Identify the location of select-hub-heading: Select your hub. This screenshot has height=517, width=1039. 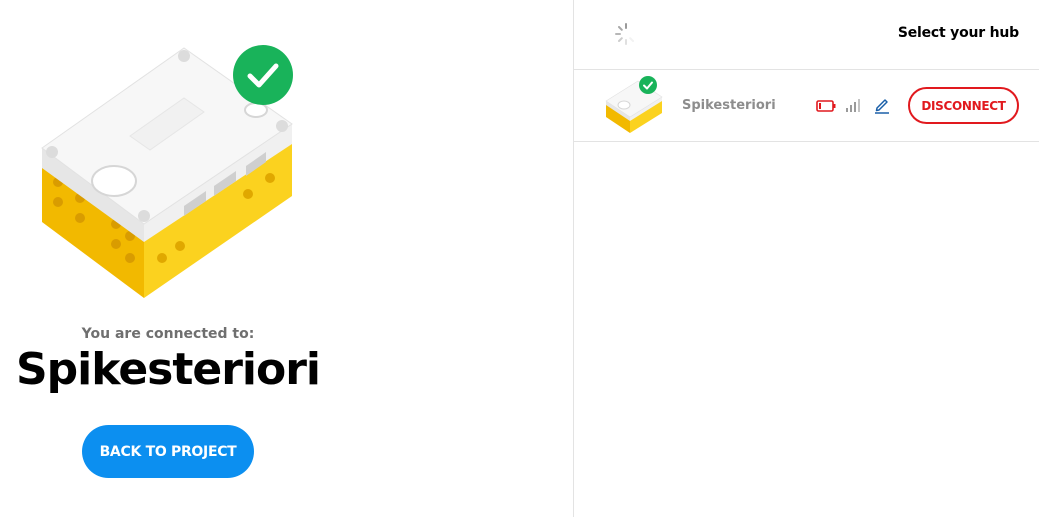
(958, 33).